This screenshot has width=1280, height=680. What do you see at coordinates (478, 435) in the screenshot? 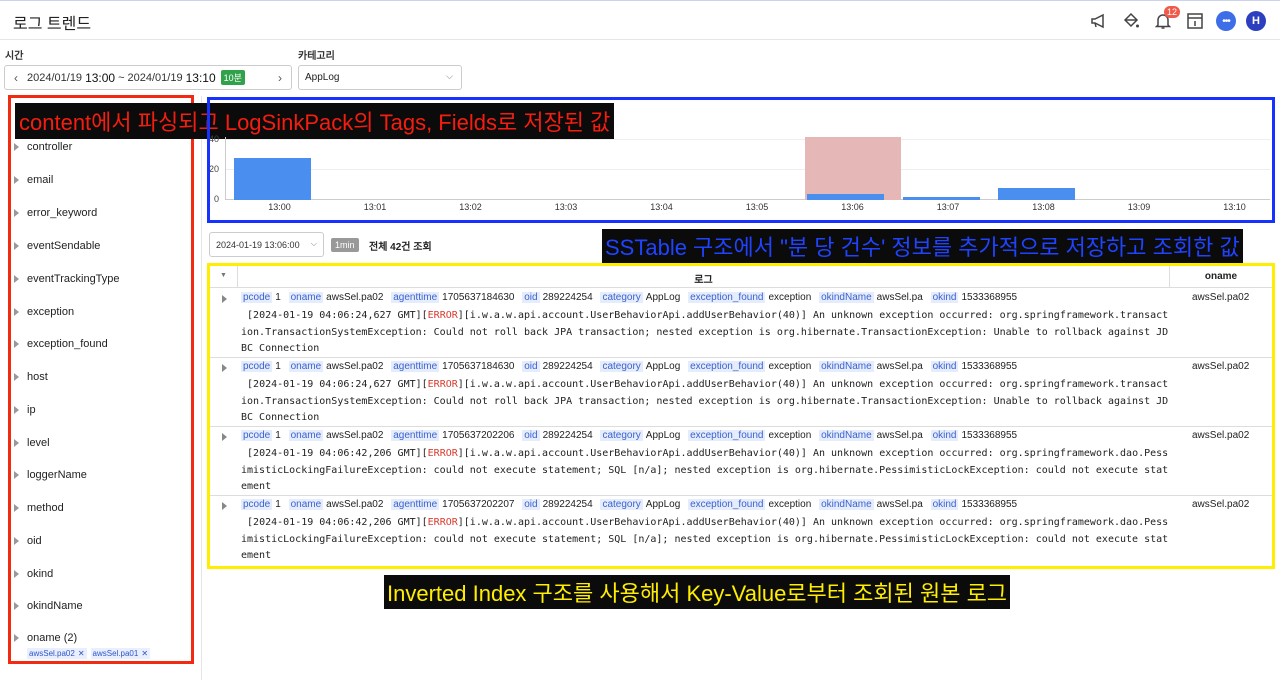
I see `tag-value: 1705637202206` at bounding box center [478, 435].